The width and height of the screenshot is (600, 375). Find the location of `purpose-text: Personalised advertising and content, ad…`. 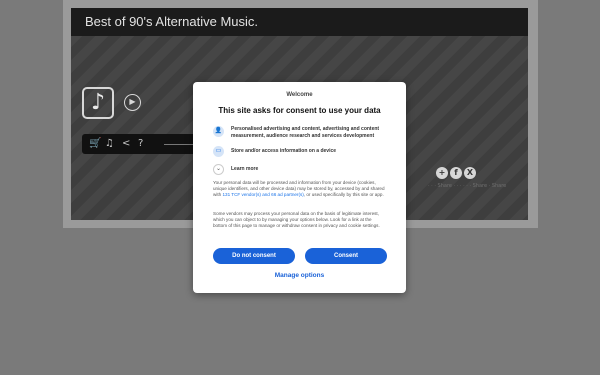

purpose-text: Personalised advertising and content, ad… is located at coordinates (305, 132).